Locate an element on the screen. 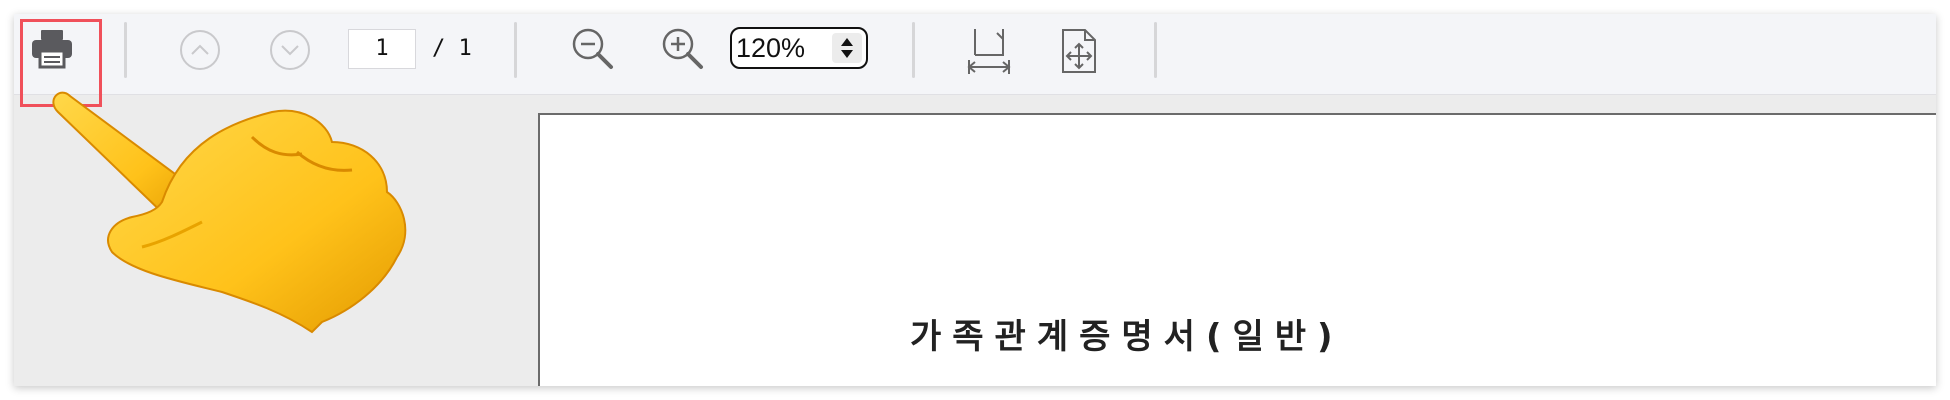 This screenshot has height=400, width=1950. page-number-input: 1 is located at coordinates (382, 49).